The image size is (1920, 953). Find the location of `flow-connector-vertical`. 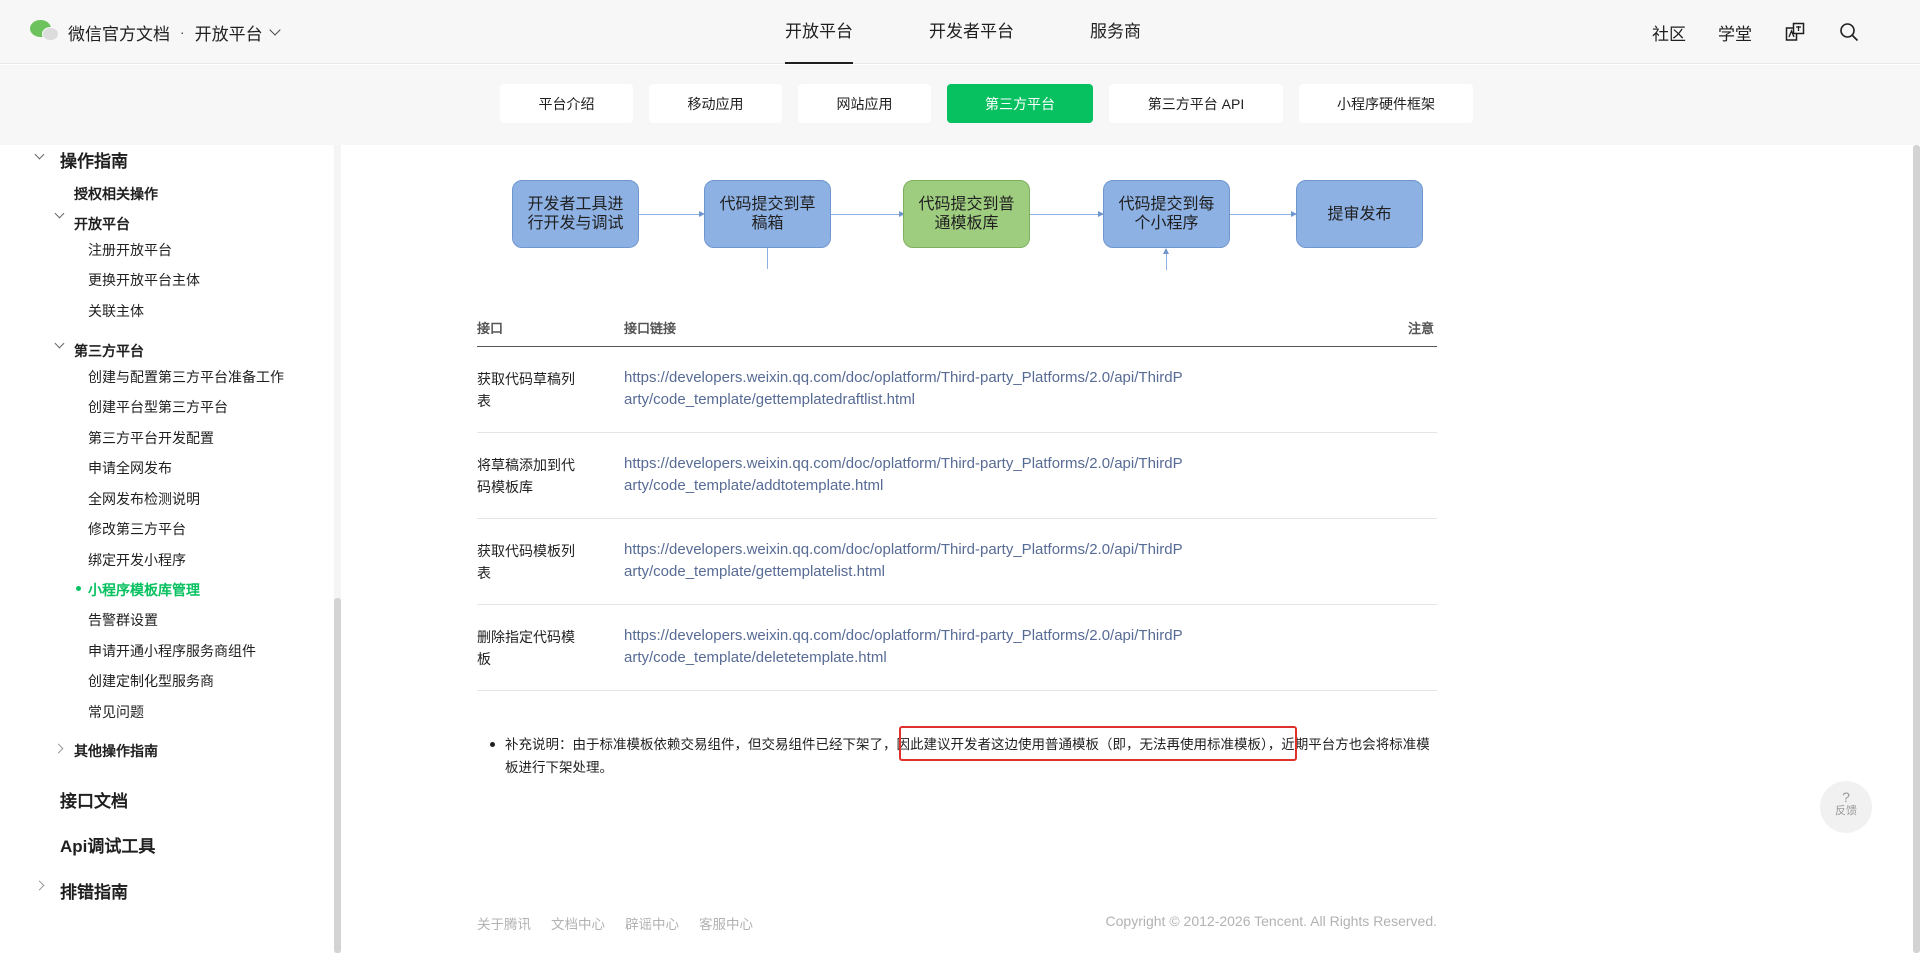

flow-connector-vertical is located at coordinates (767, 258).